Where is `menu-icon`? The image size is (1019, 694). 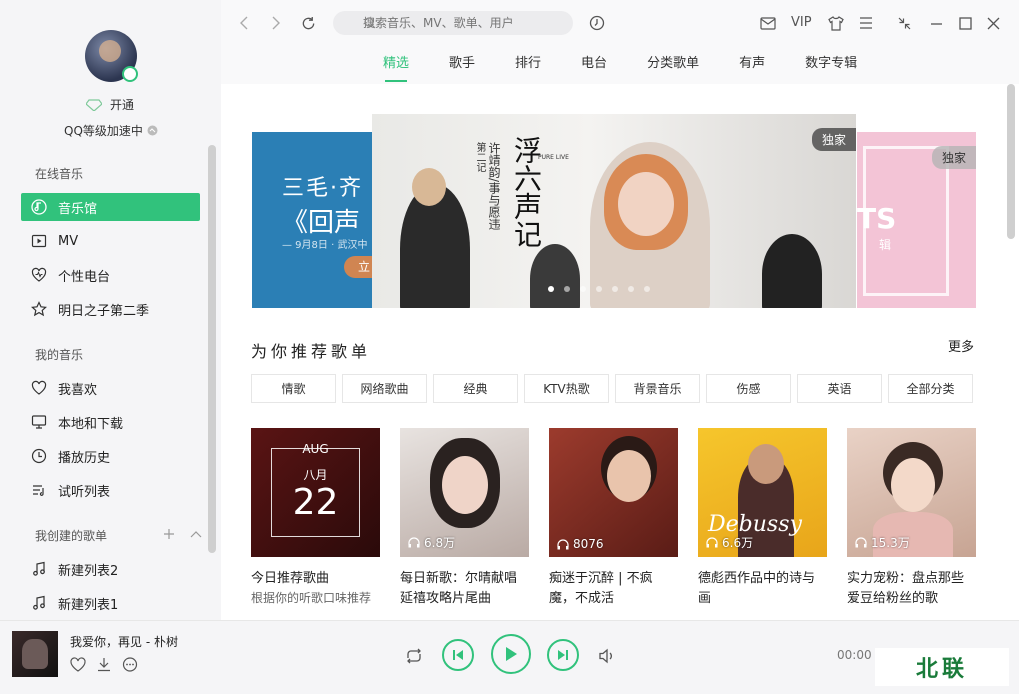
menu-icon is located at coordinates (866, 23).